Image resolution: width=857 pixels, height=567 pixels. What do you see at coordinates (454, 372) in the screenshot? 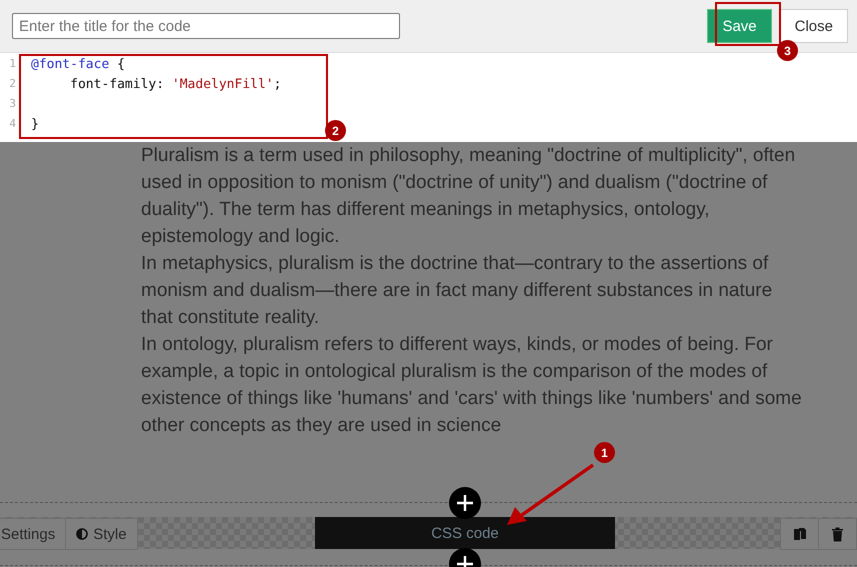
I see `paragraph-line: example, a topic in ontological pluralism is the comparison of the modes of` at bounding box center [454, 372].